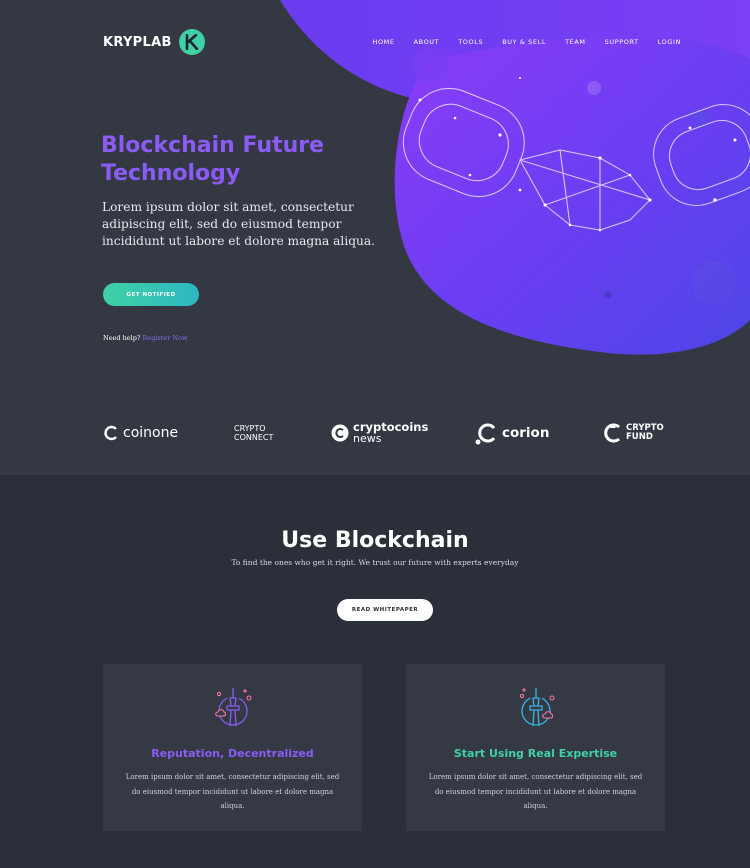 This screenshot has width=750, height=868. What do you see at coordinates (385, 610) in the screenshot?
I see `read-whitepaper-button: READ WHITEPAPER` at bounding box center [385, 610].